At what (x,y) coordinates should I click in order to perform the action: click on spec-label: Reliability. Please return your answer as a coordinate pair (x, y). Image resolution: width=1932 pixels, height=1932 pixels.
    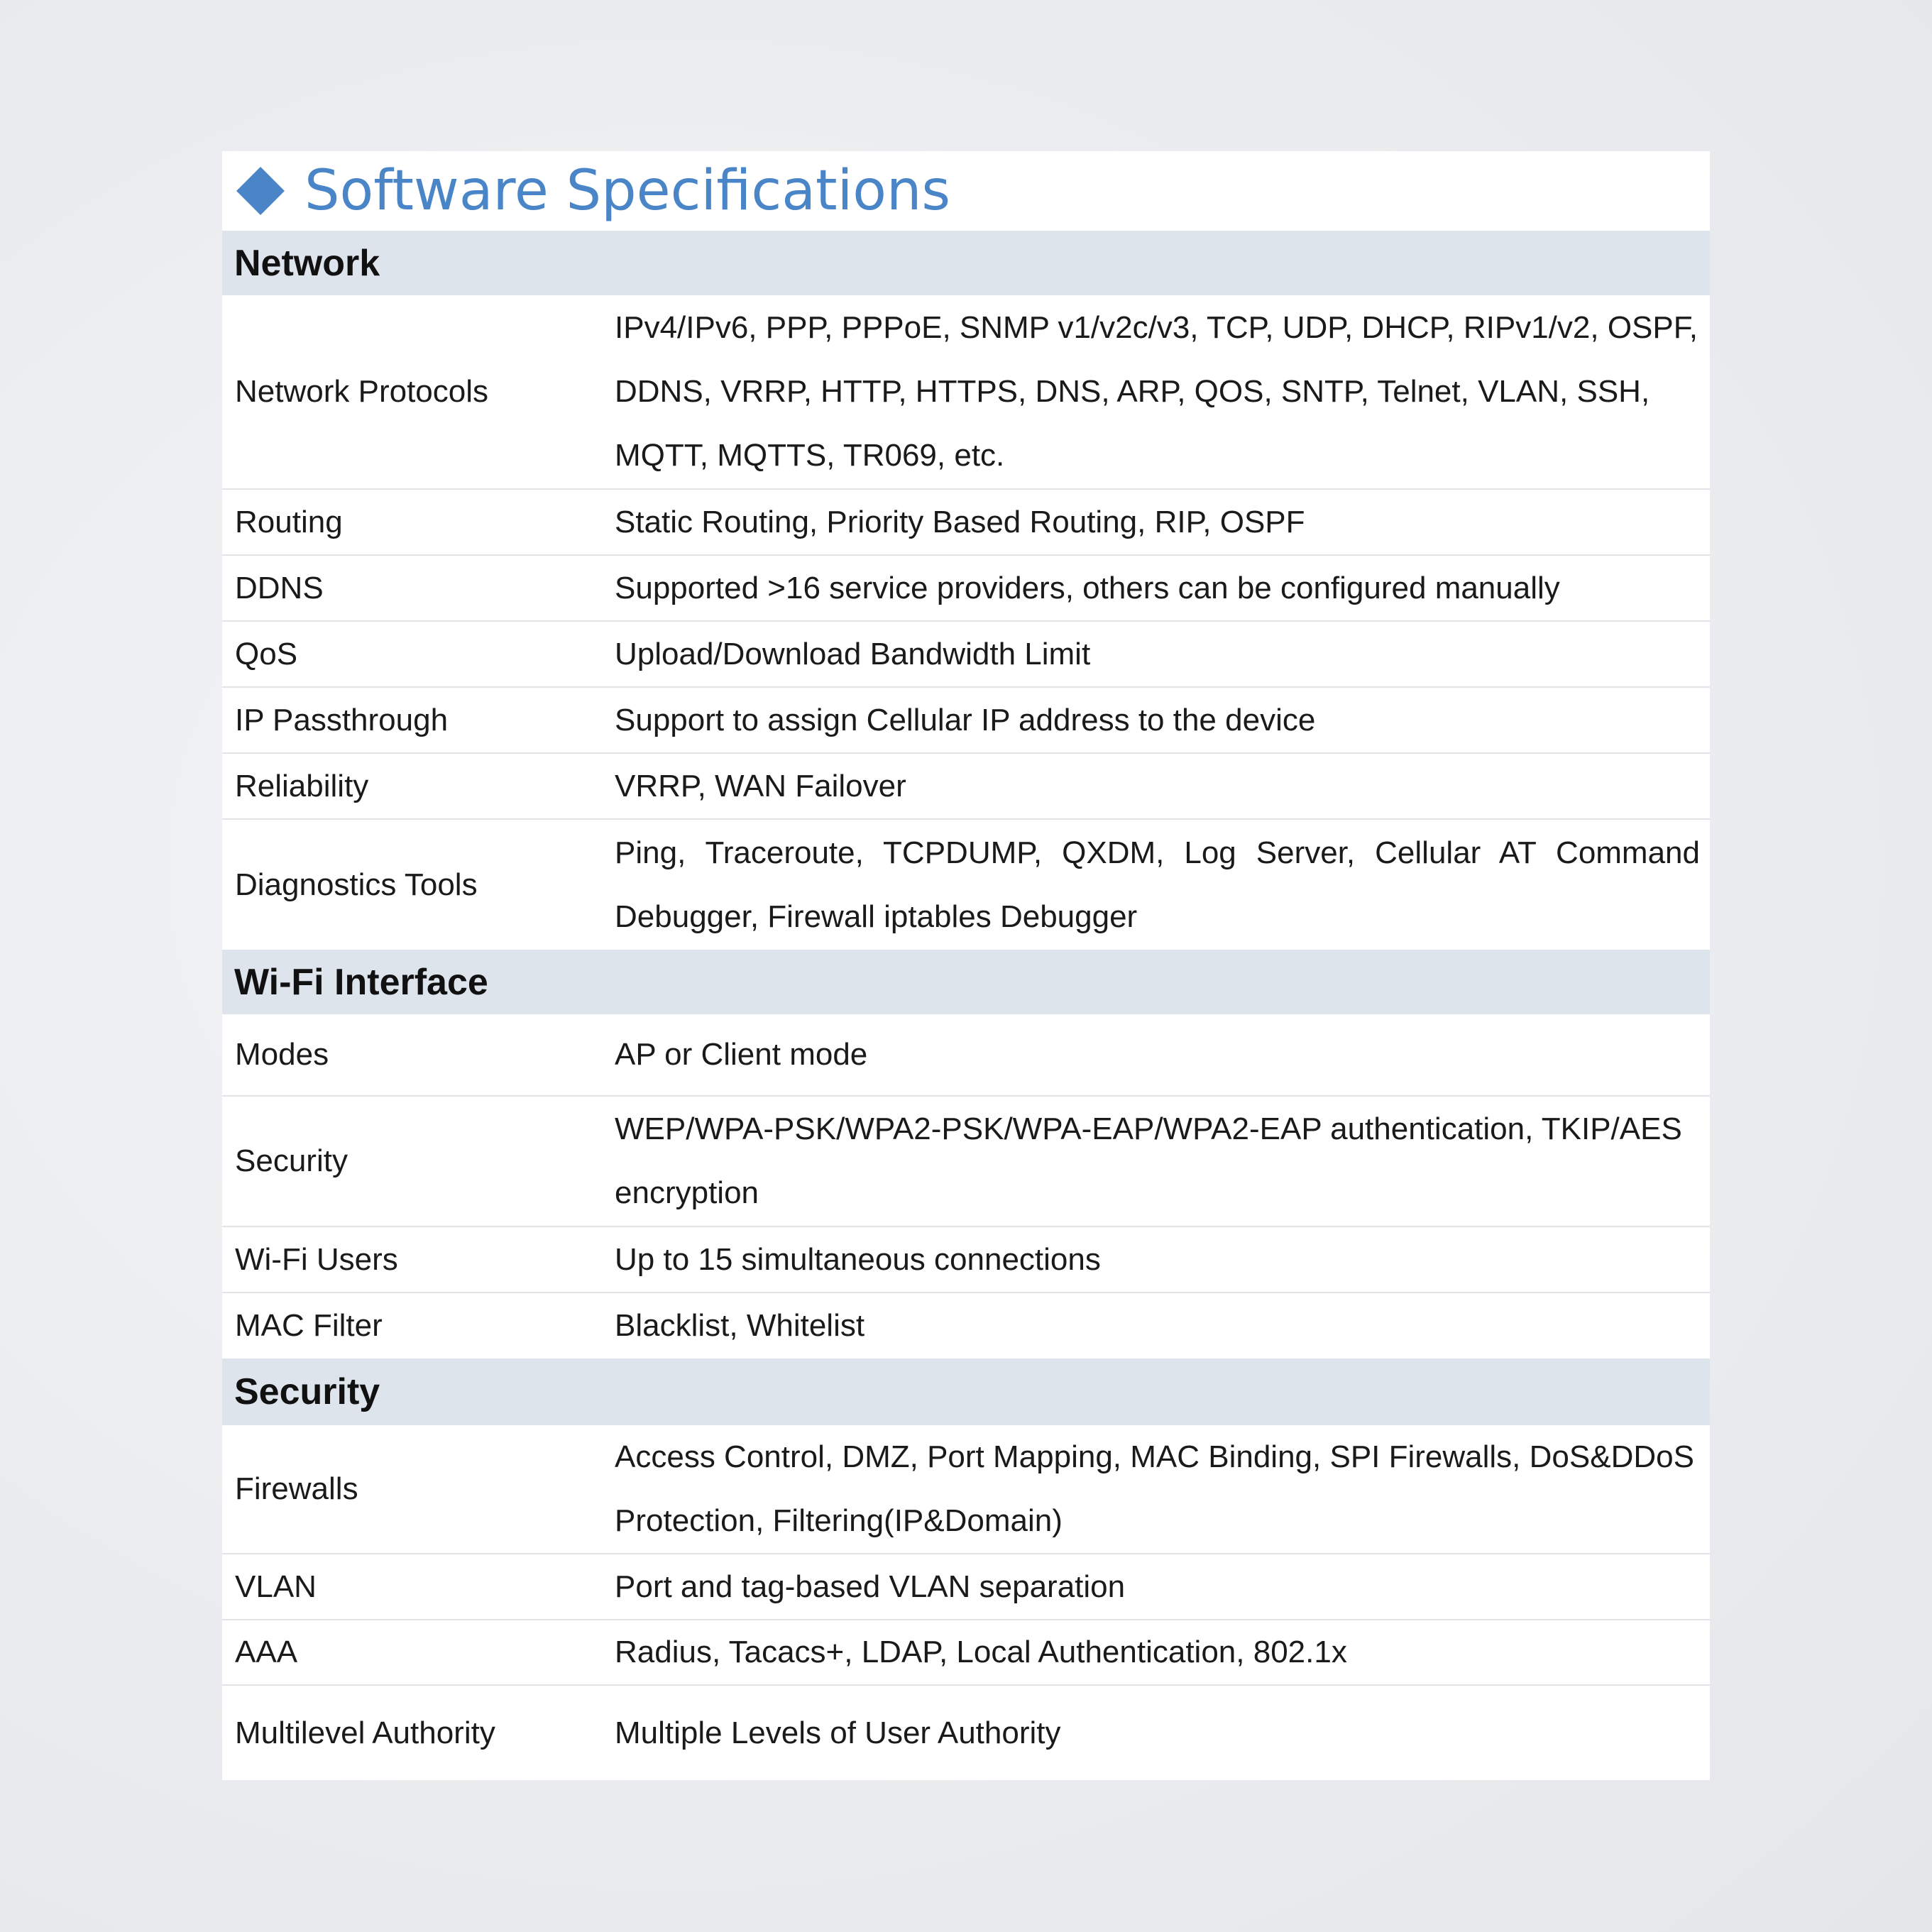
    Looking at the image, I should click on (302, 785).